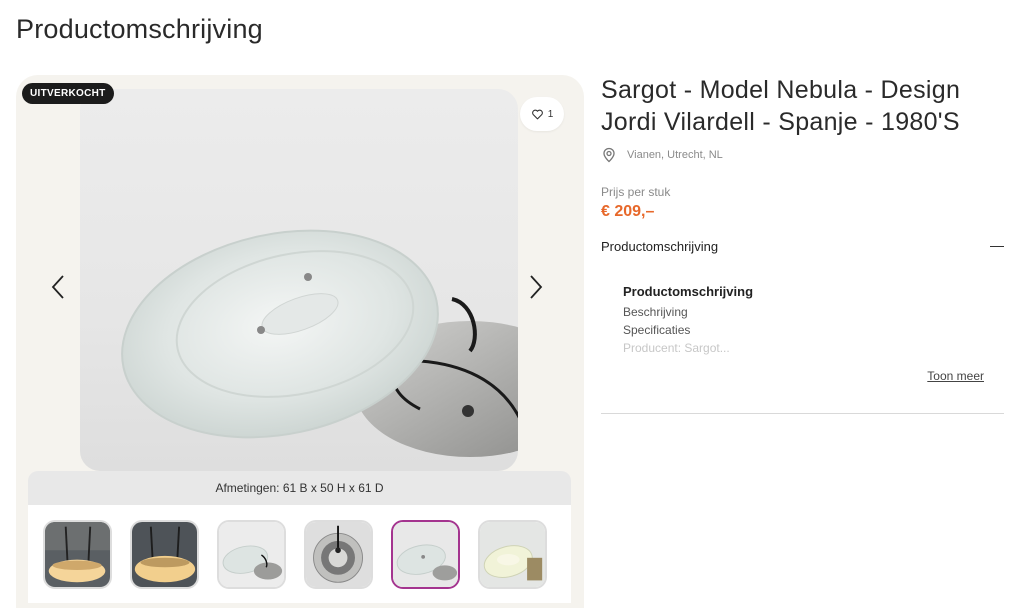 The height and width of the screenshot is (608, 1024). I want to click on description-line: Beschrijving, so click(655, 312).